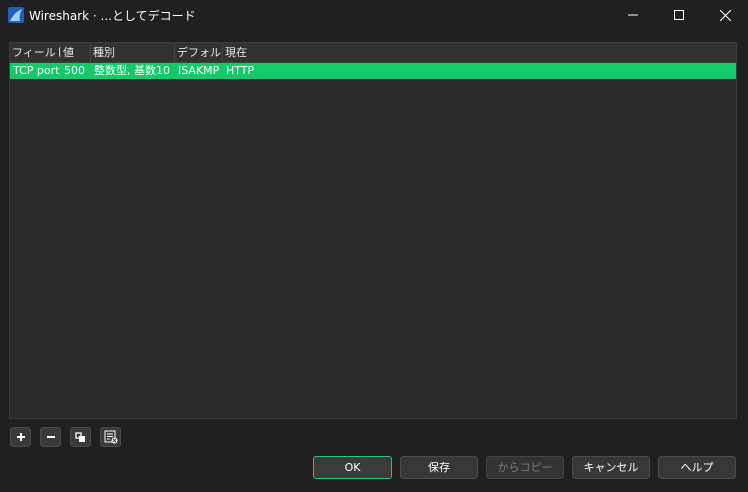 The height and width of the screenshot is (492, 748). What do you see at coordinates (439, 467) in the screenshot?
I see `save-button: 保存` at bounding box center [439, 467].